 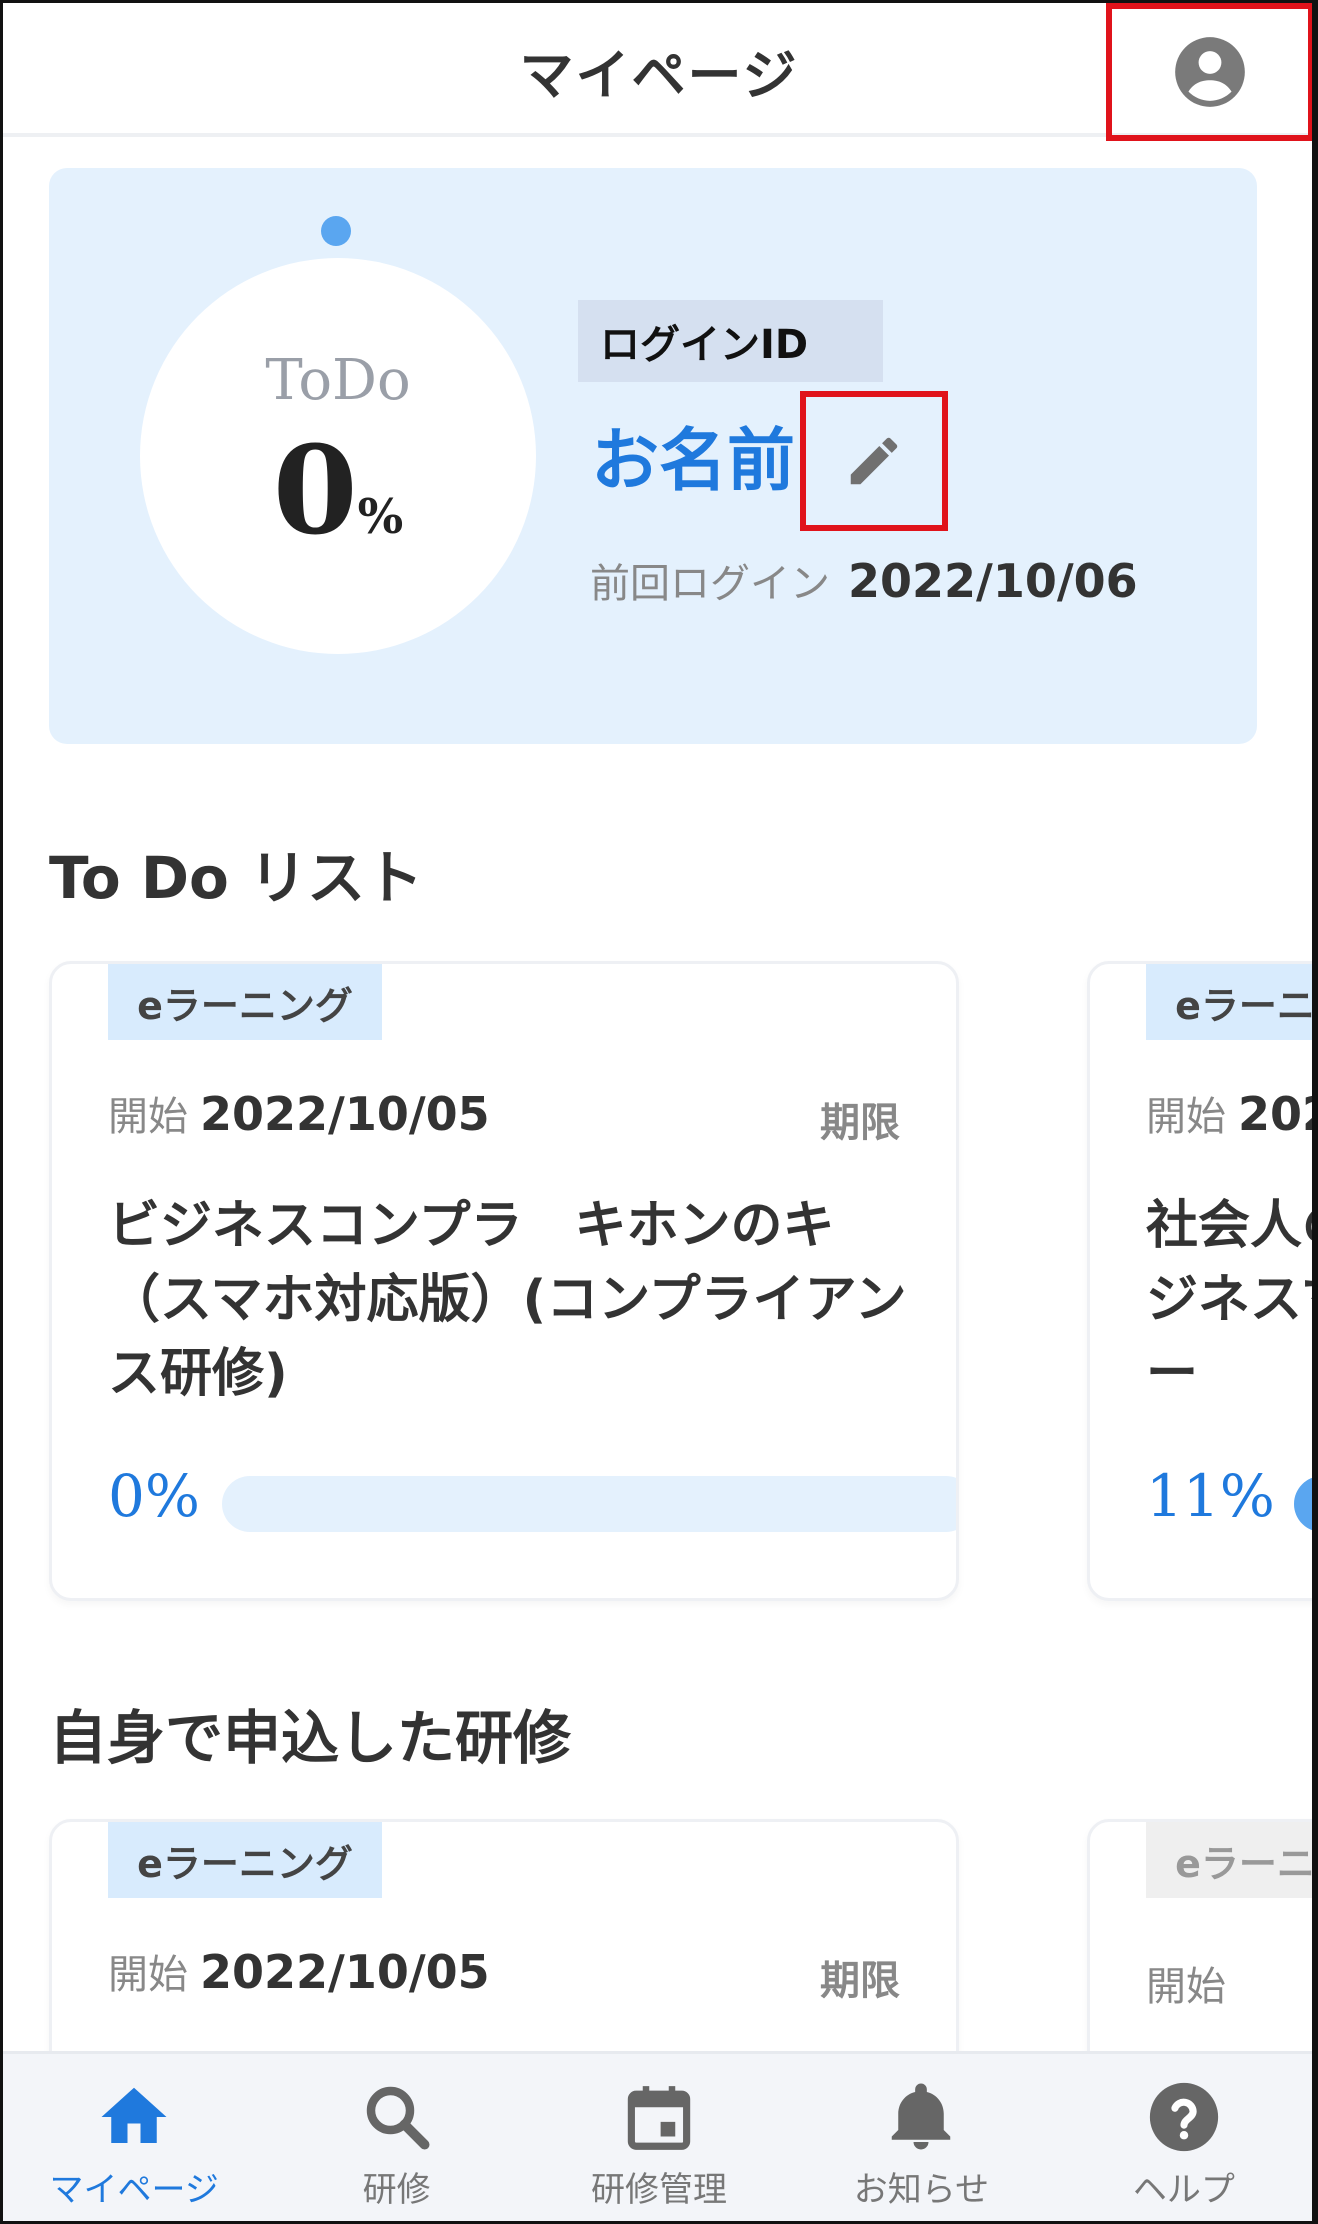 I want to click on last-login: 前回ログイン 2022/10/06, so click(x=864, y=580).